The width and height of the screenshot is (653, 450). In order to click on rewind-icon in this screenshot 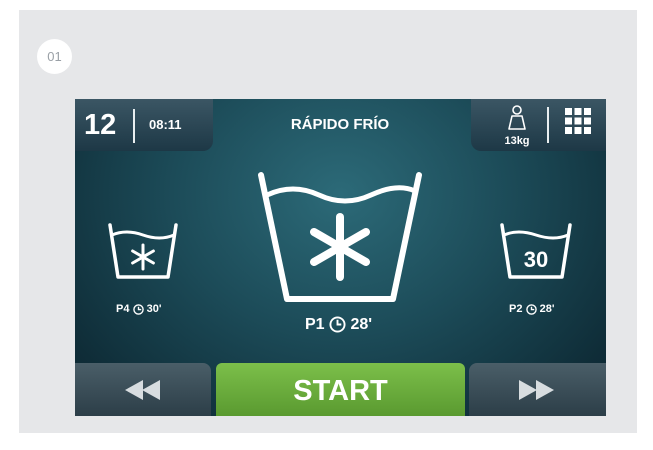, I will do `click(142, 390)`.